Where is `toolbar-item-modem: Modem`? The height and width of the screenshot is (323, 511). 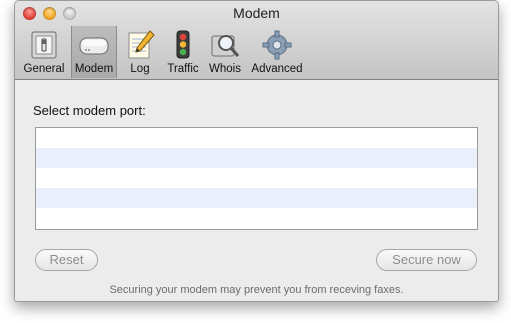 toolbar-item-modem: Modem is located at coordinates (94, 52).